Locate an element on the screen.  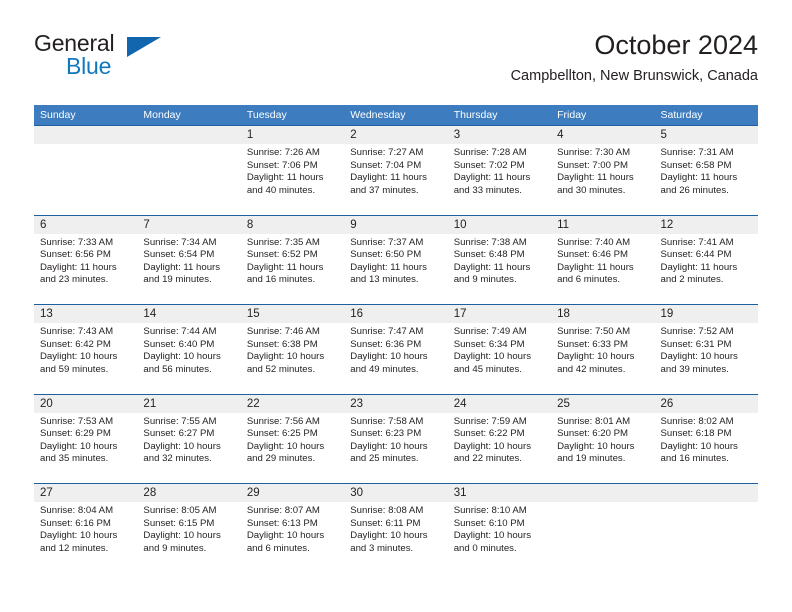
sunrise-text: Sunrise: 8:10 AM is located at coordinates (490, 510).